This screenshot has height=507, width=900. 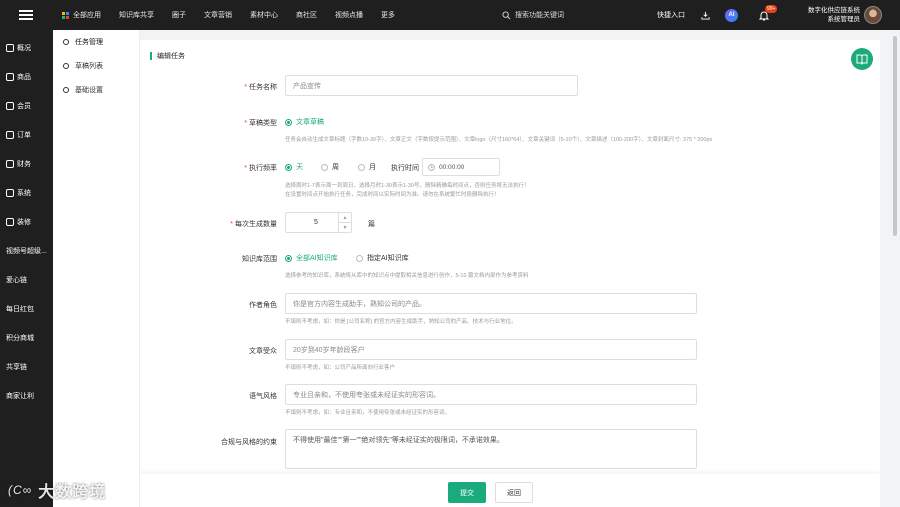 What do you see at coordinates (89, 66) in the screenshot?
I see `subnav-label: 草稿列表` at bounding box center [89, 66].